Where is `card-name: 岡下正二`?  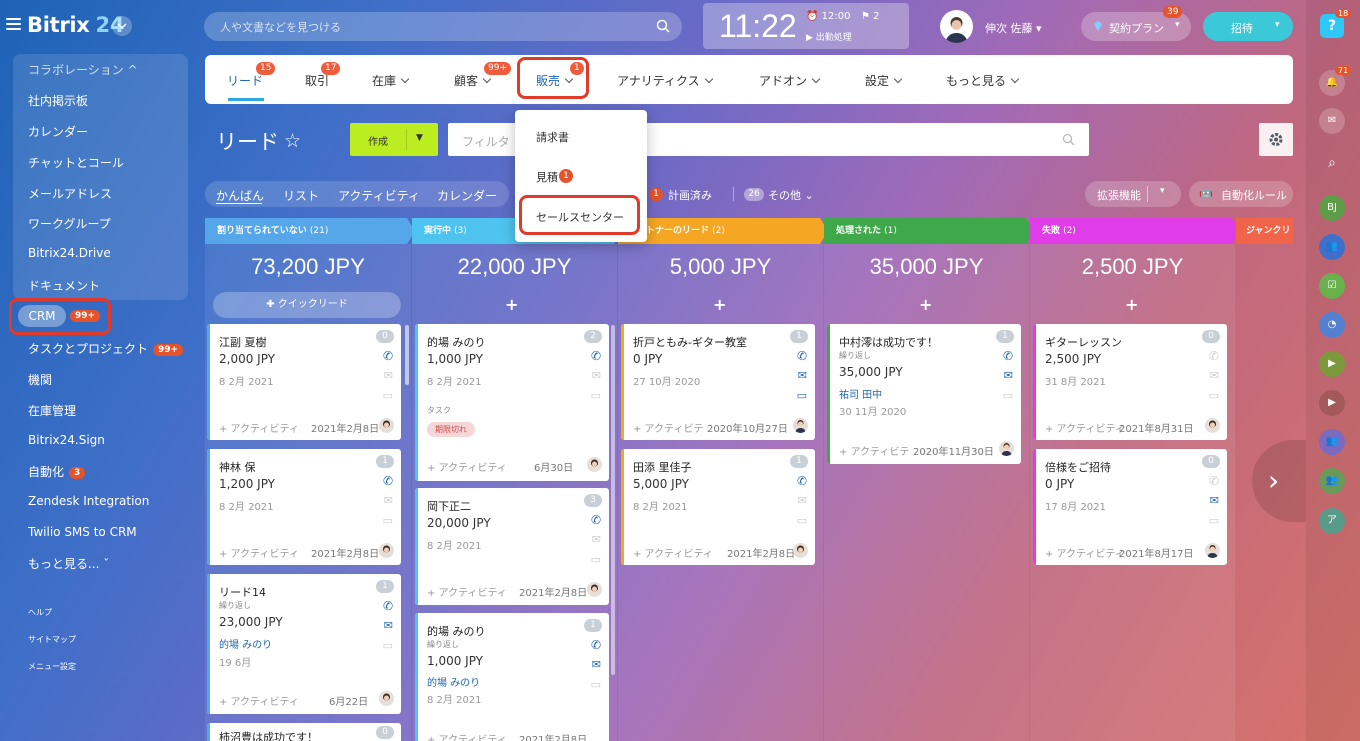 card-name: 岡下正二 is located at coordinates (449, 506).